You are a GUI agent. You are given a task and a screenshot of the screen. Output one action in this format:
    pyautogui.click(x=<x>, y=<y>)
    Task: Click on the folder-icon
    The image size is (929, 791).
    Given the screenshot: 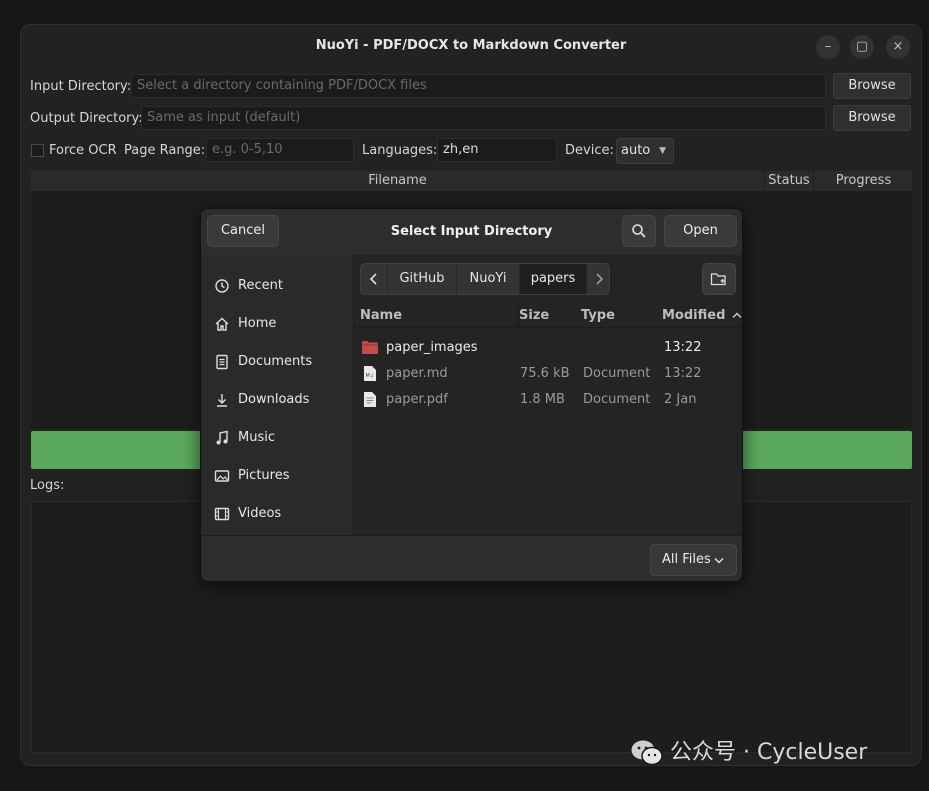 What is the action you would take?
    pyautogui.click(x=370, y=347)
    